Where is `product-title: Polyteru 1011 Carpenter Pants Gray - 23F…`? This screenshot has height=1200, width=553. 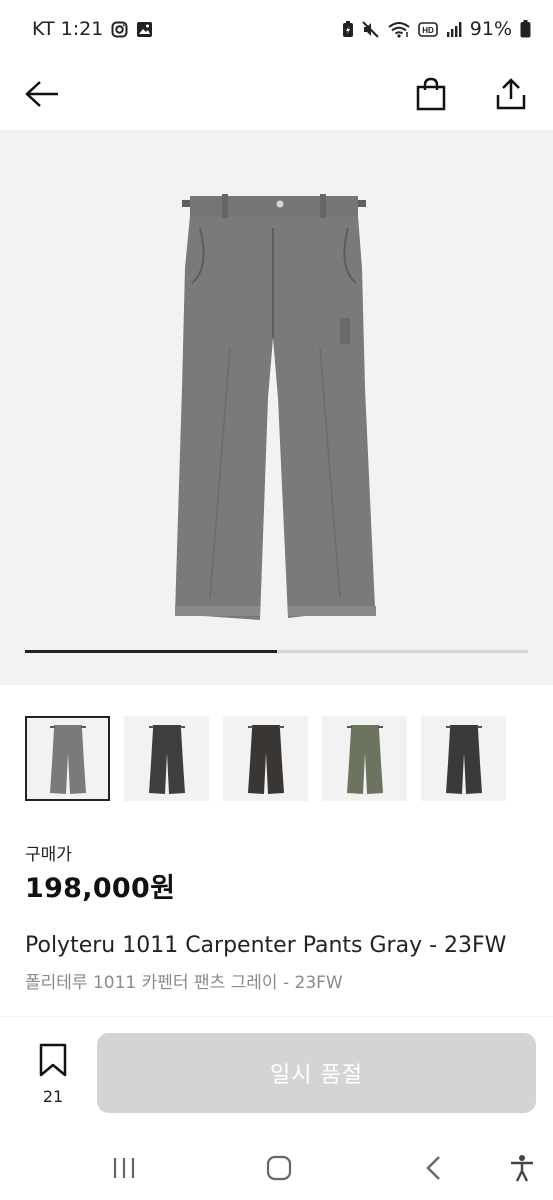 product-title: Polyteru 1011 Carpenter Pants Gray - 23F… is located at coordinates (266, 945).